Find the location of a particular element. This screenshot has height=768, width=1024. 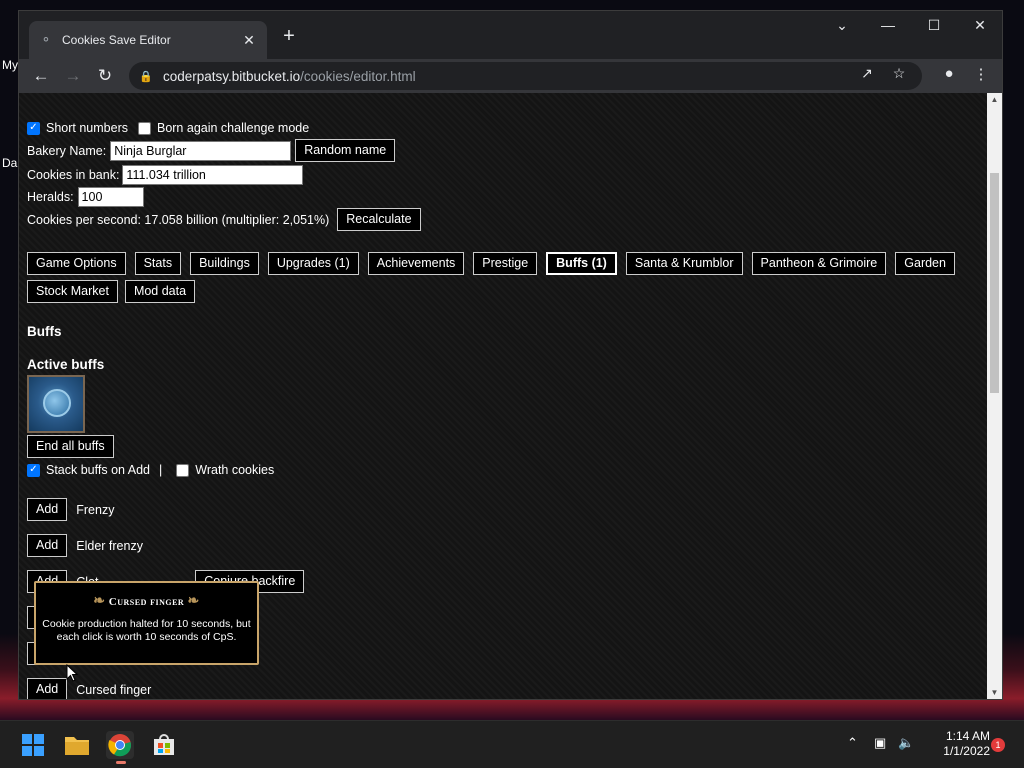

profile-icon: ● is located at coordinates (949, 73).